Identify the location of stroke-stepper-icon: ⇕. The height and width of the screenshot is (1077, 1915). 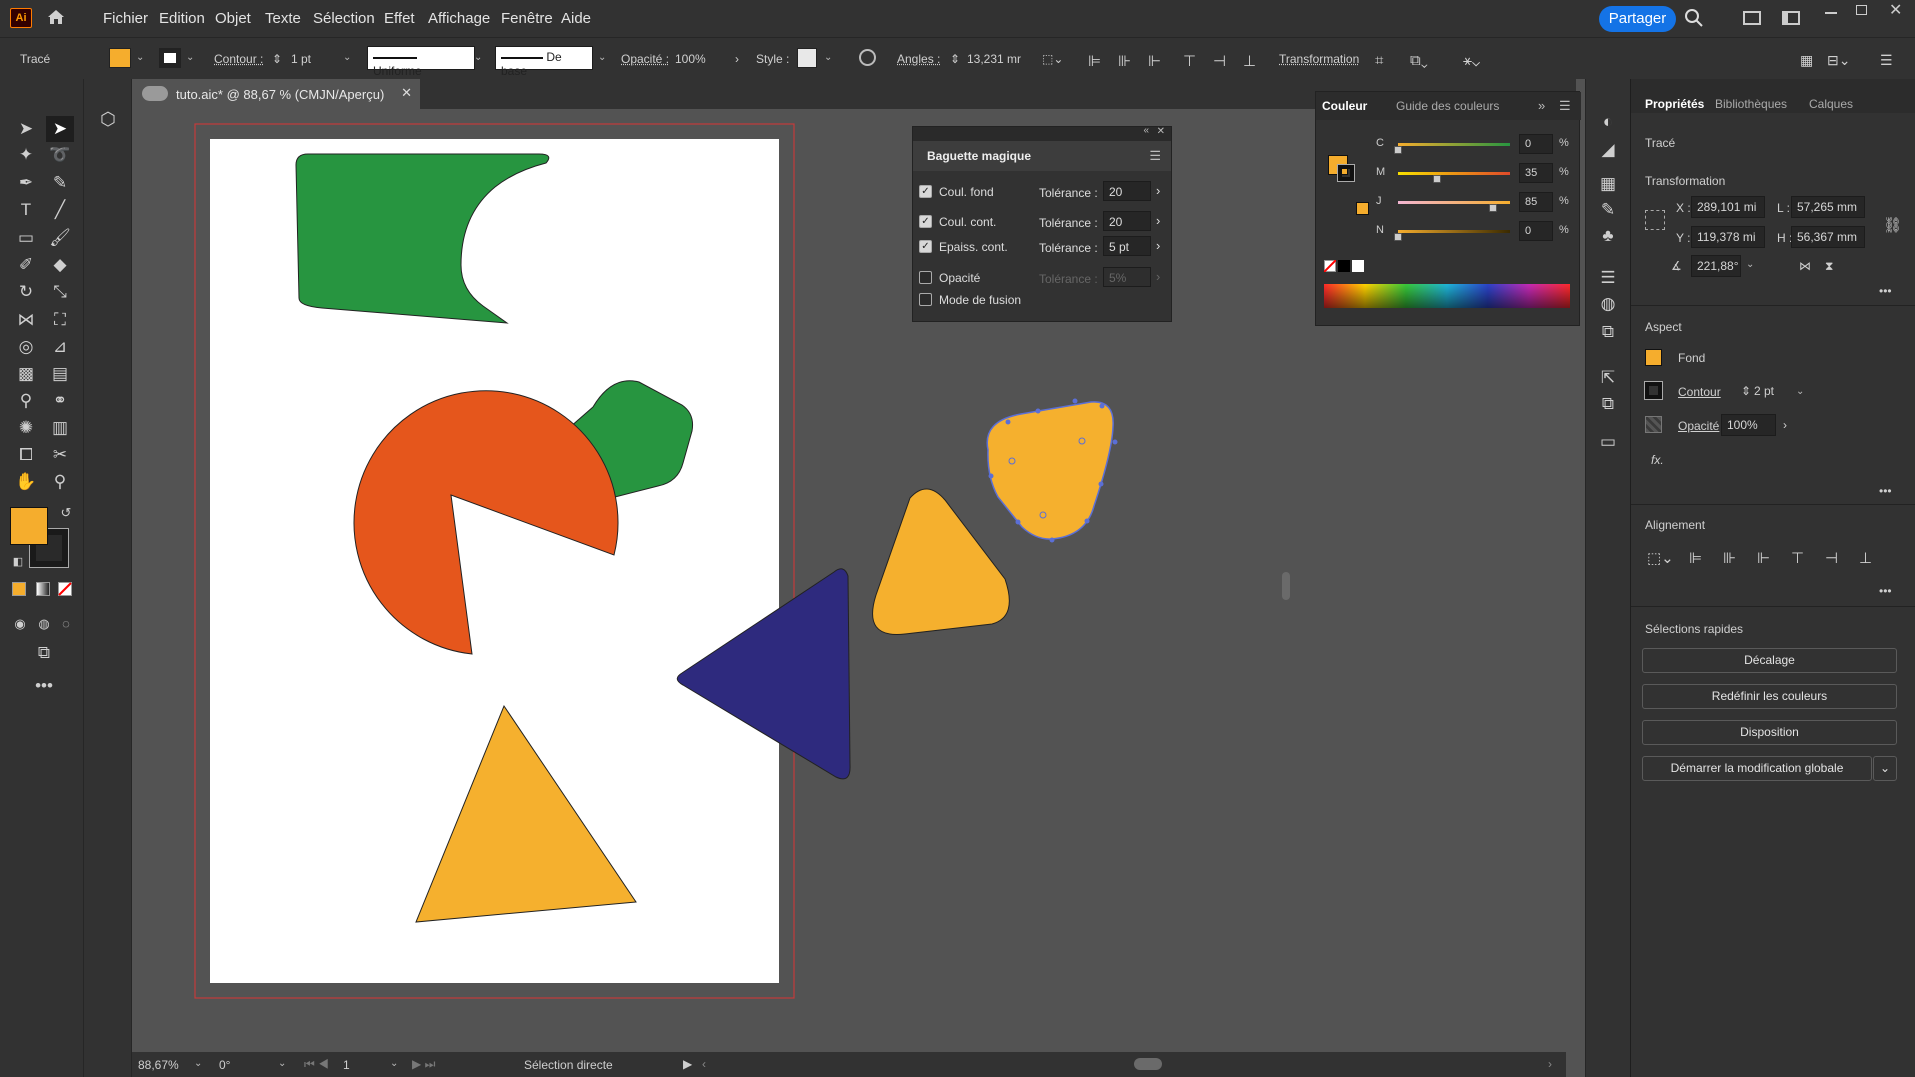
(1746, 391).